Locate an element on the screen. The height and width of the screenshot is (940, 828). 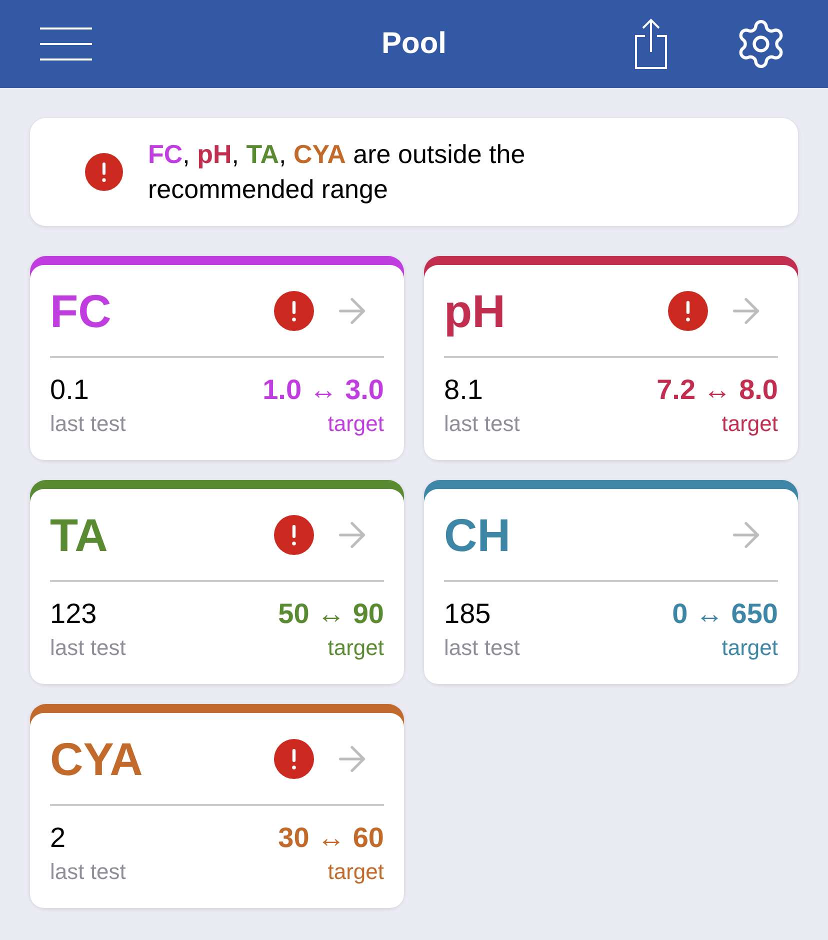
parameter-name: TA is located at coordinates (79, 534).